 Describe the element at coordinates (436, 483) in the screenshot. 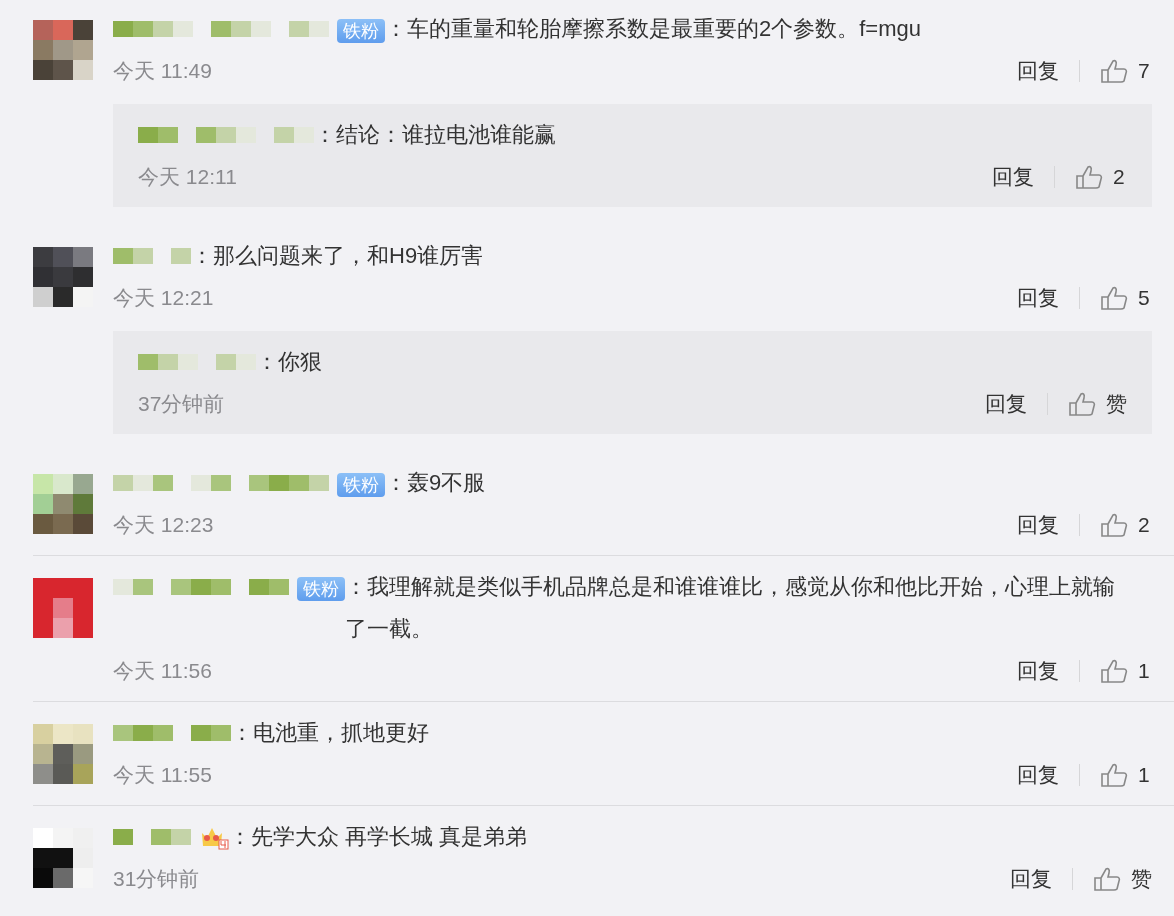

I see `comment-text: ：轰9不服` at that location.